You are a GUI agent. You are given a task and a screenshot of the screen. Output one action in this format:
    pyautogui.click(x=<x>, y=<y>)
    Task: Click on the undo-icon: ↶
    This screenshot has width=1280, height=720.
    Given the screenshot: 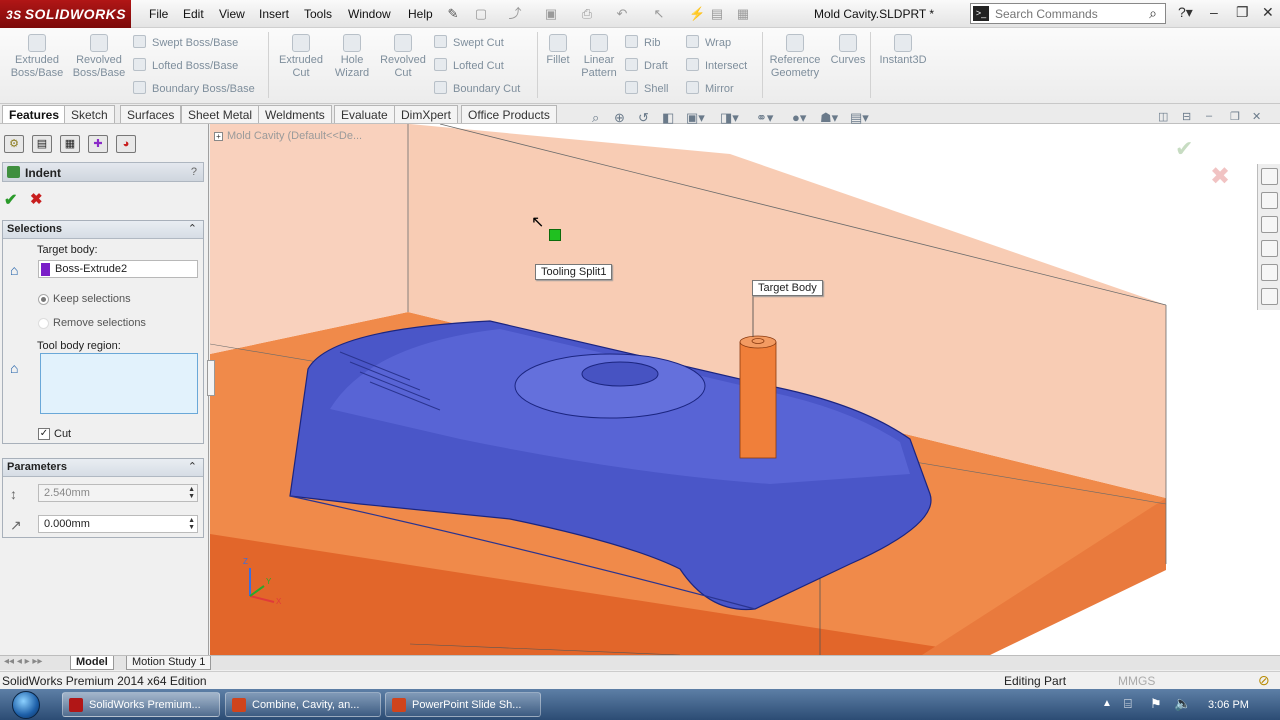 What is the action you would take?
    pyautogui.click(x=622, y=14)
    